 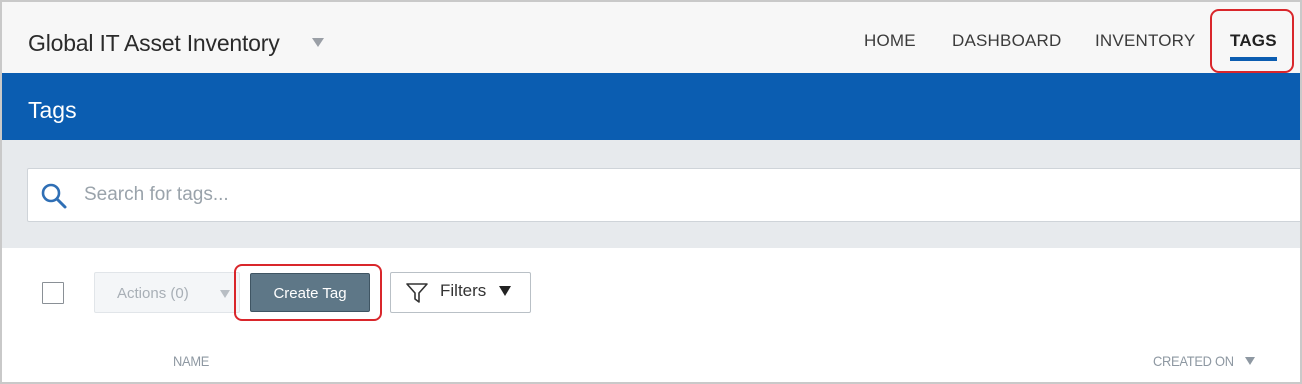 I want to click on tags-highlight-outline, so click(x=1252, y=41).